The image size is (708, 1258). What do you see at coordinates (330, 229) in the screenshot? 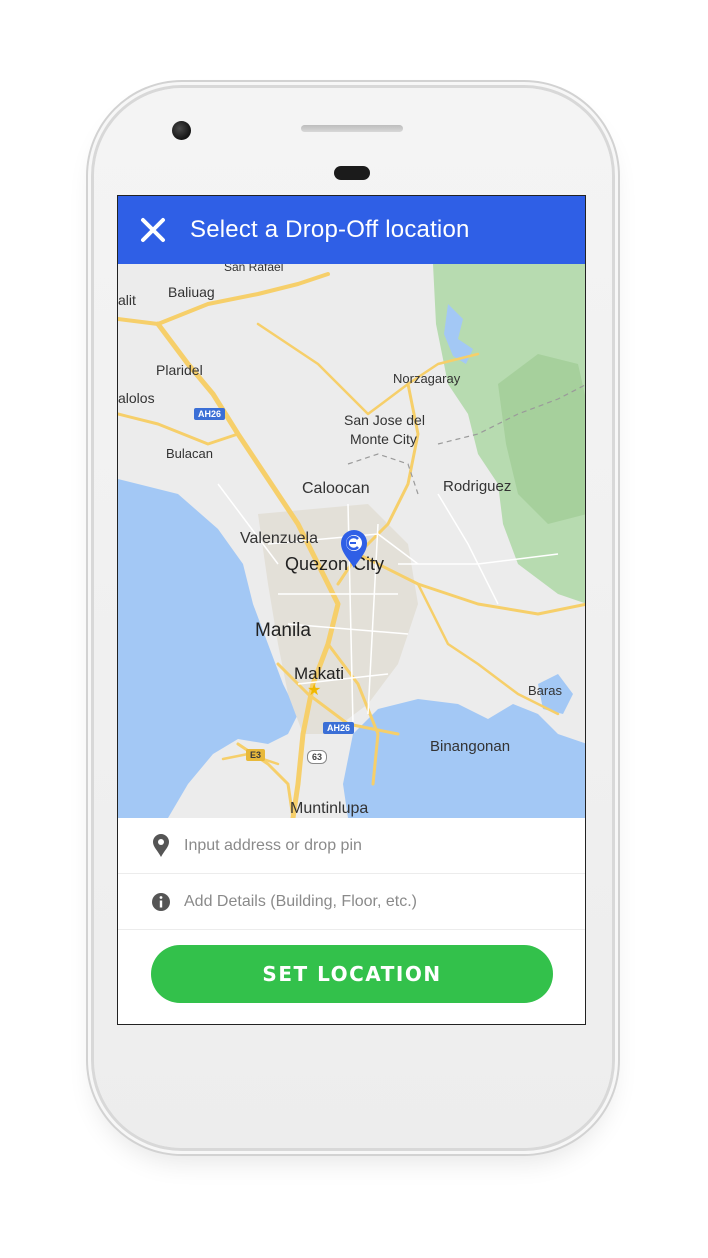
I see `page-title: Select a Drop-Off location` at bounding box center [330, 229].